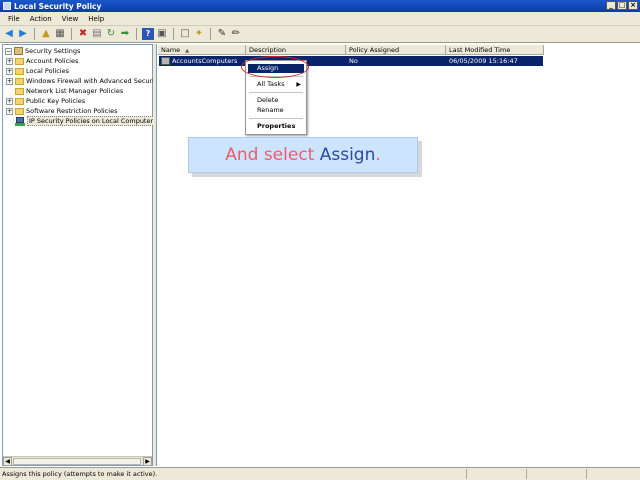 This screenshot has height=480, width=640. I want to click on back-icon: ◀, so click(9, 34).